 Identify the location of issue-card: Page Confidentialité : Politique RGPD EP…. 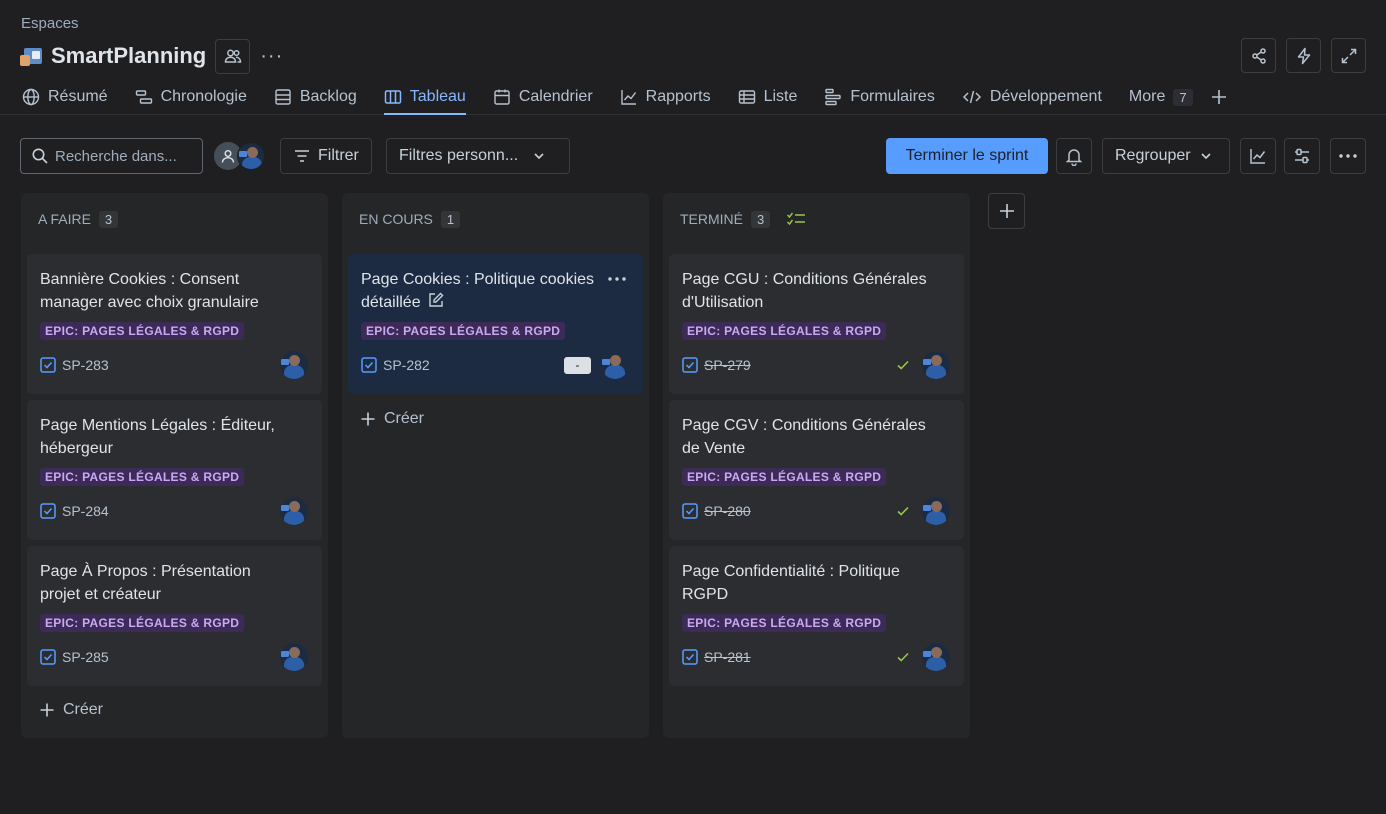
(816, 616).